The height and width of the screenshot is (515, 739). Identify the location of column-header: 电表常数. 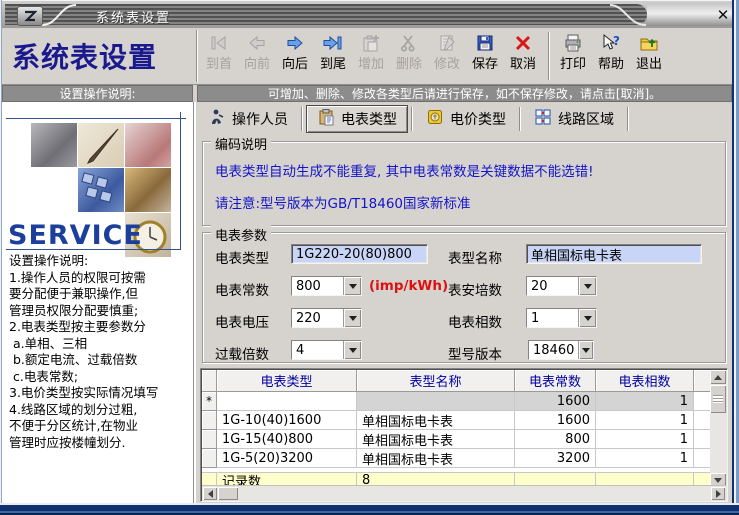
(555, 381).